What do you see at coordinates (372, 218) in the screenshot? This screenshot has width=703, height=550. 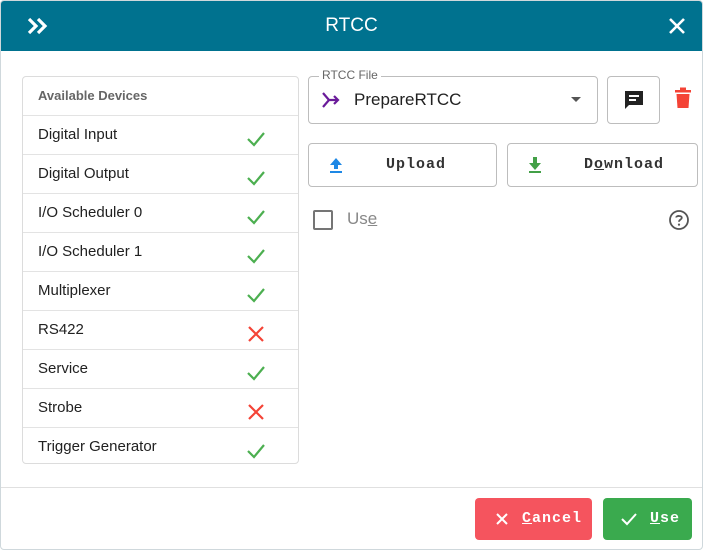 I see `use-label-mnemonic: e` at bounding box center [372, 218].